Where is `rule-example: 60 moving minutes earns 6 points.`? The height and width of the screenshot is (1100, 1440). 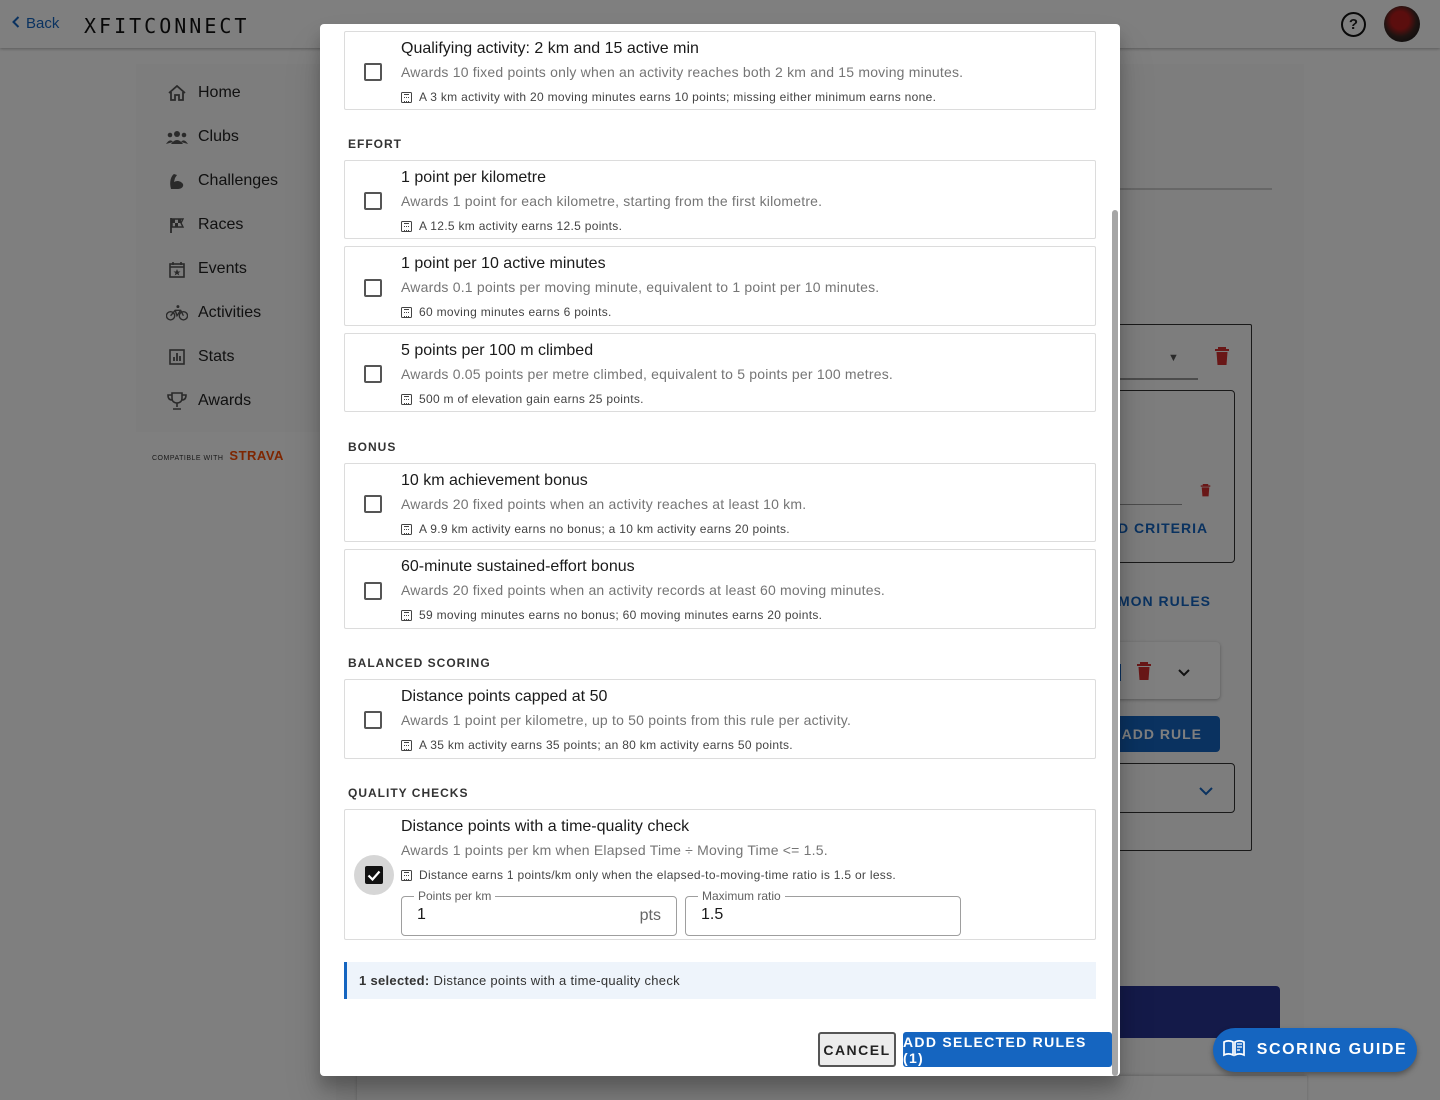 rule-example: 60 moving minutes earns 6 points. is located at coordinates (506, 312).